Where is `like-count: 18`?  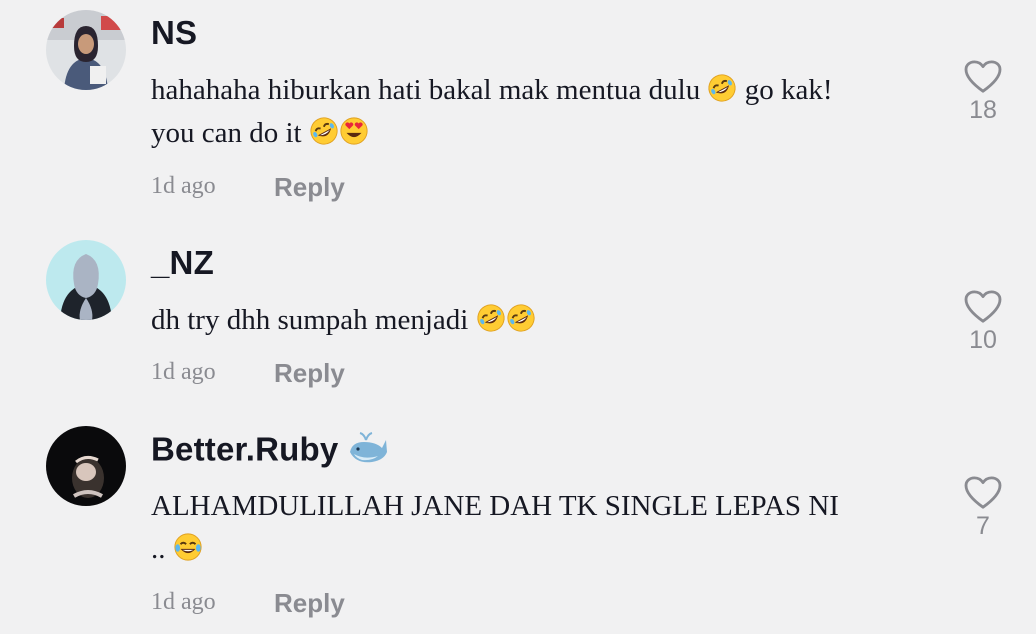 like-count: 18 is located at coordinates (983, 110).